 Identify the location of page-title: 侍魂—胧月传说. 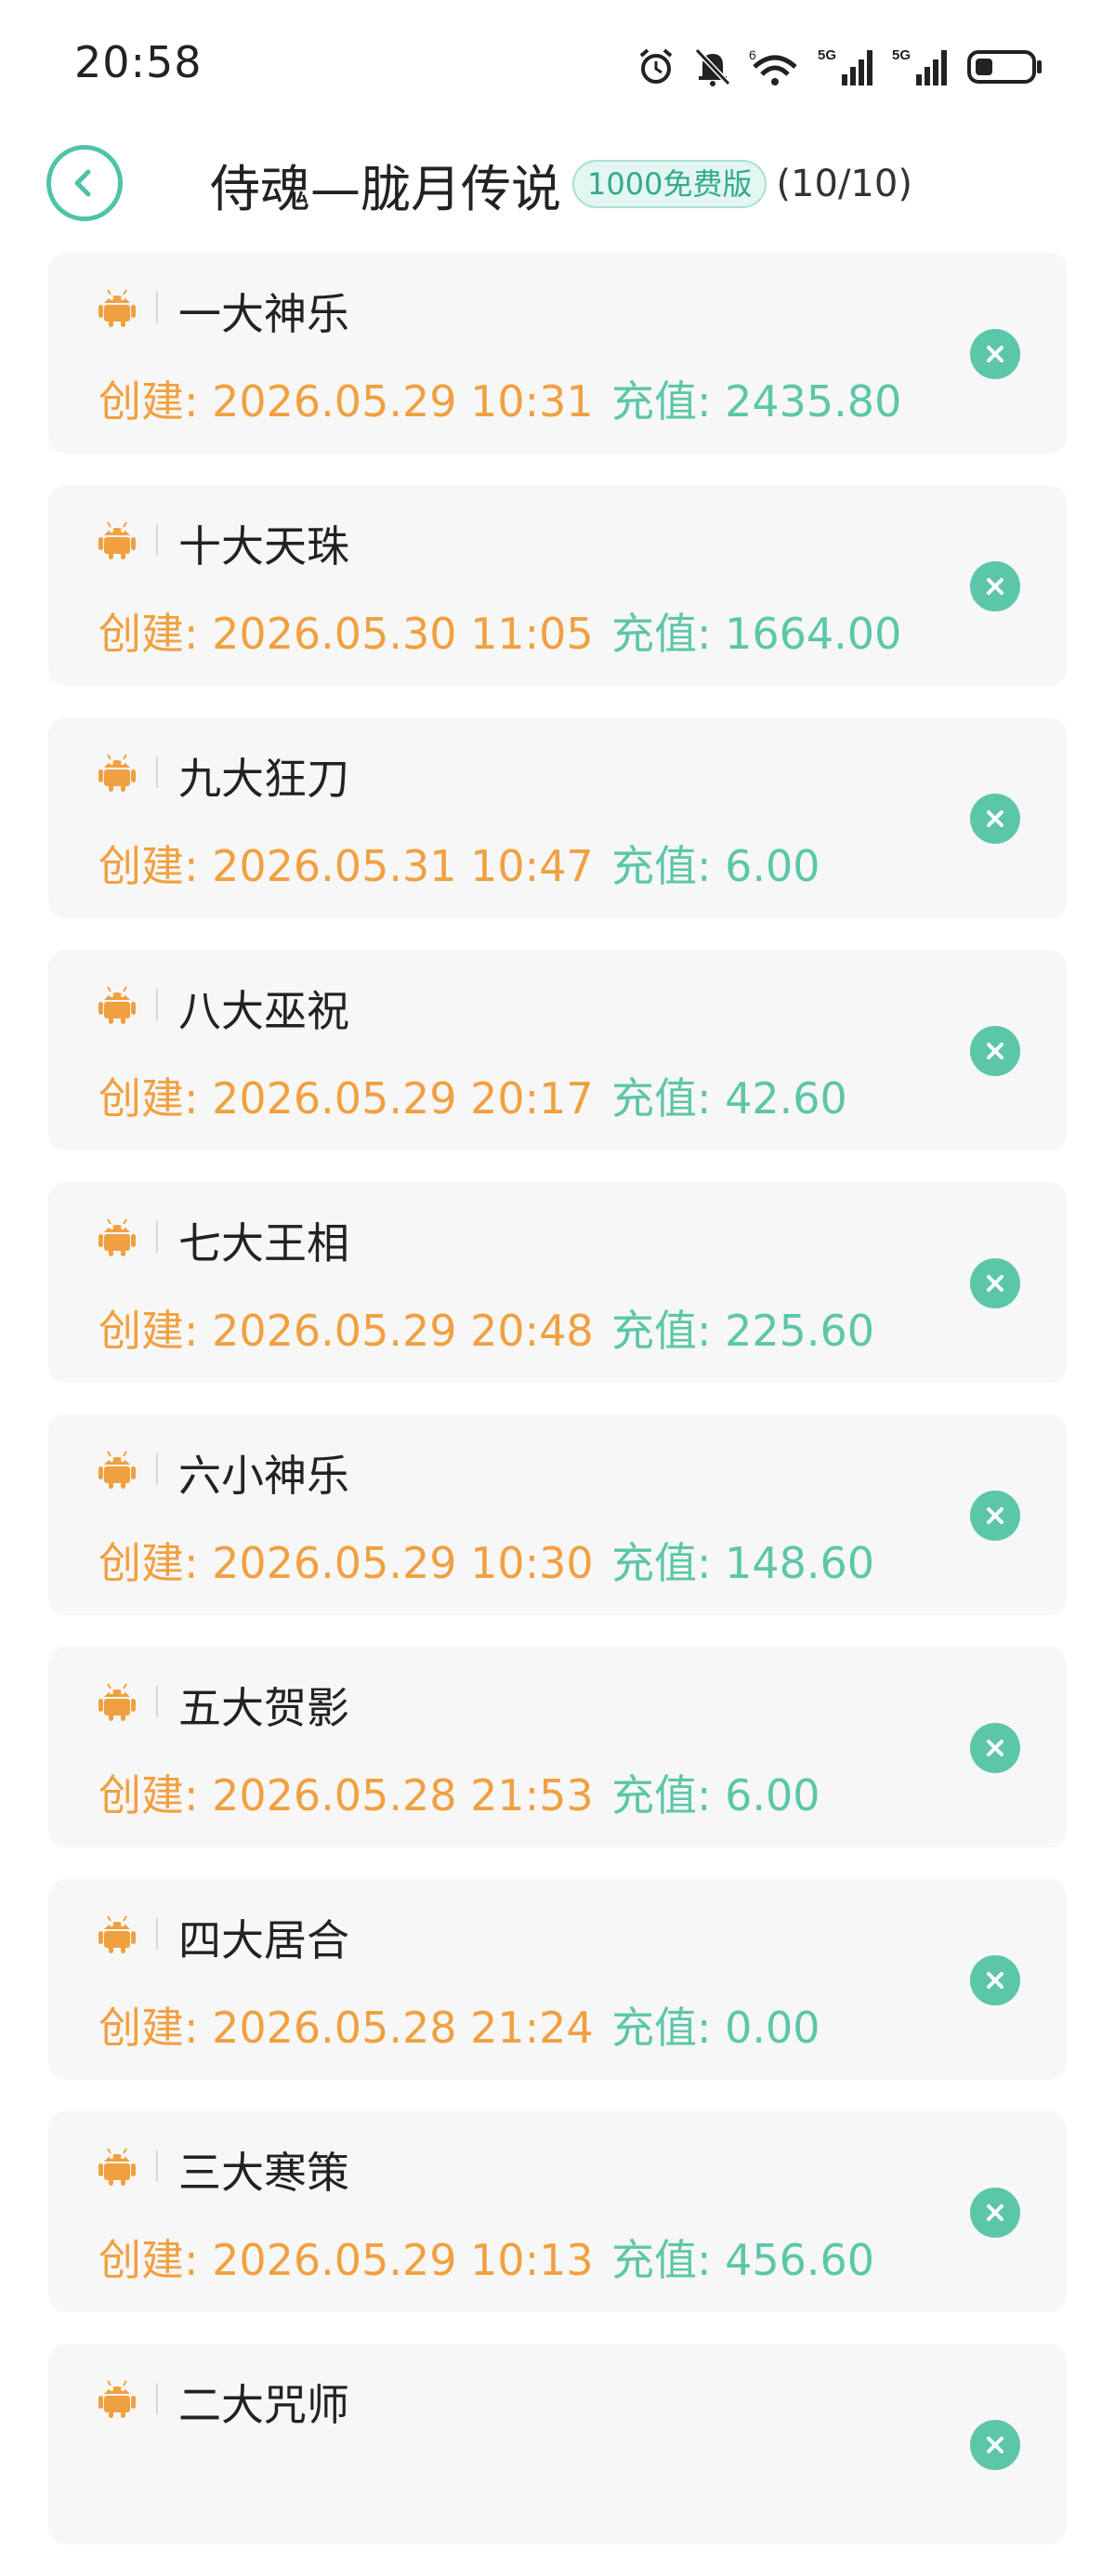
(386, 188).